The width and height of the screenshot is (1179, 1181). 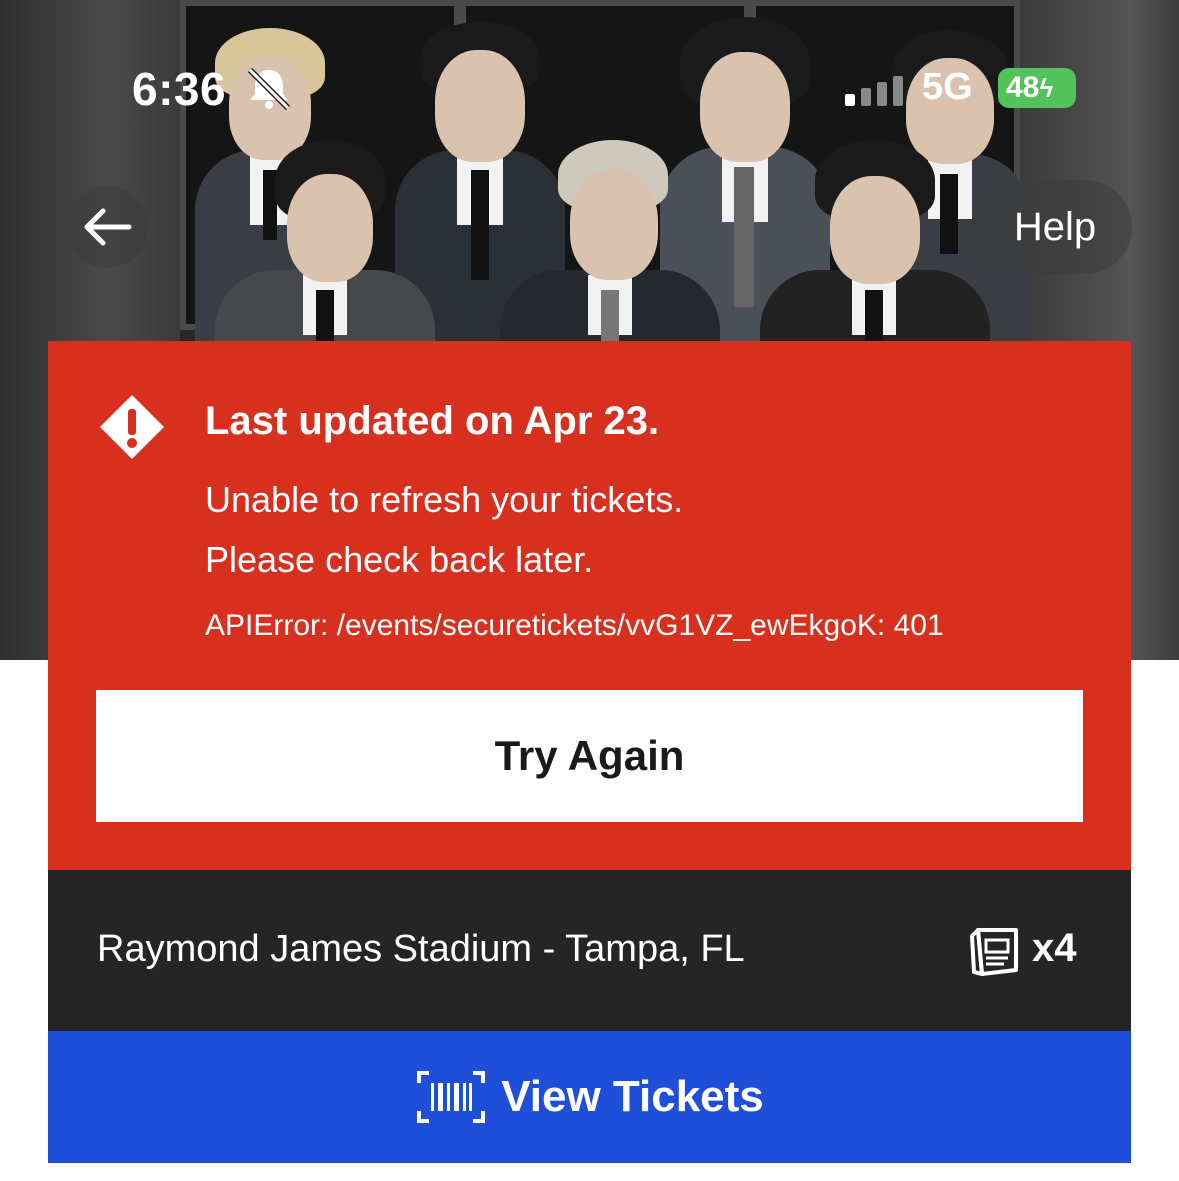 What do you see at coordinates (1054, 948) in the screenshot?
I see `ticket-count: x4` at bounding box center [1054, 948].